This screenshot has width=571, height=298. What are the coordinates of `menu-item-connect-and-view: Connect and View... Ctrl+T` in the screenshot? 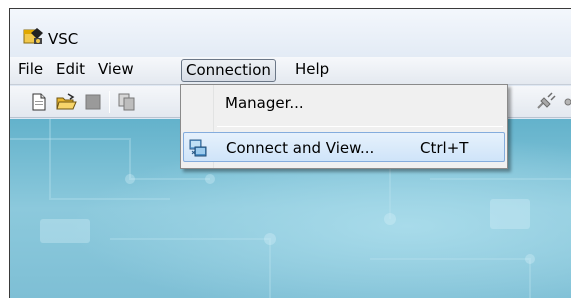 It's located at (344, 147).